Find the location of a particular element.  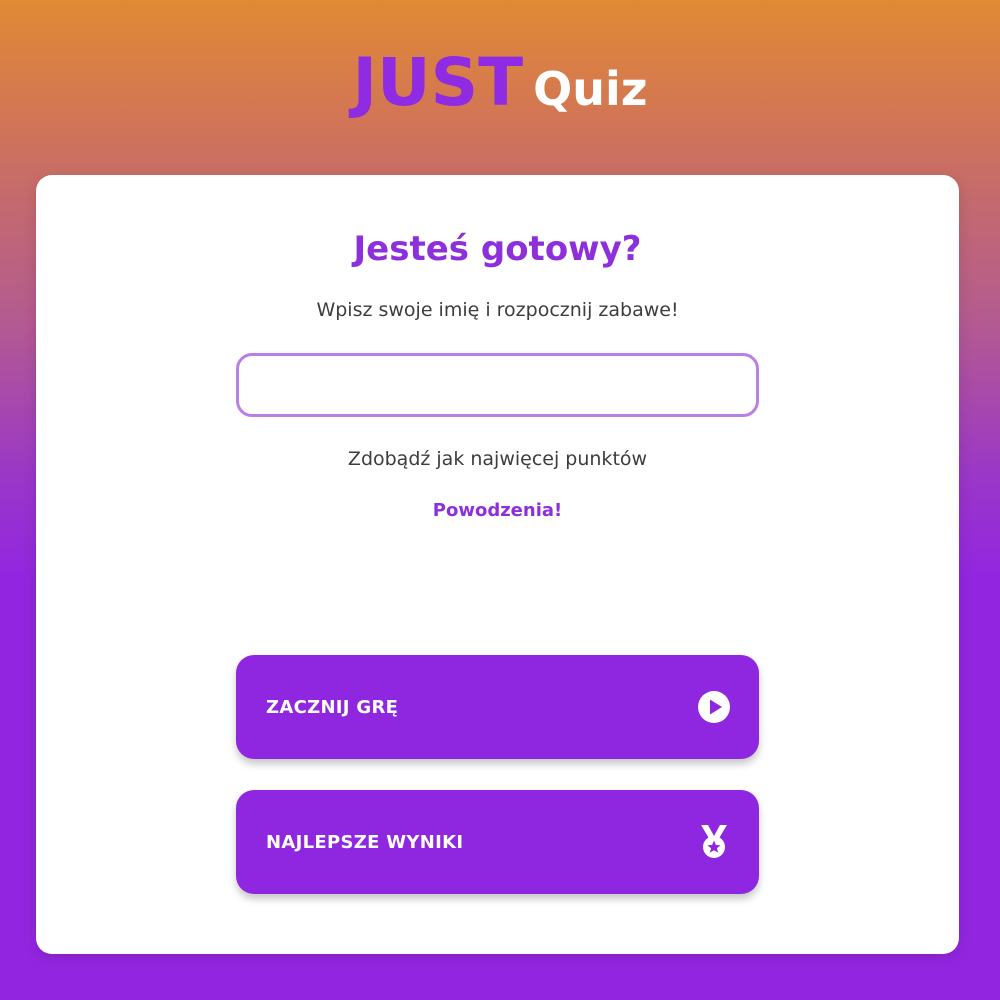

start-game-button: ZACZNIJ GRĘ is located at coordinates (497, 707).